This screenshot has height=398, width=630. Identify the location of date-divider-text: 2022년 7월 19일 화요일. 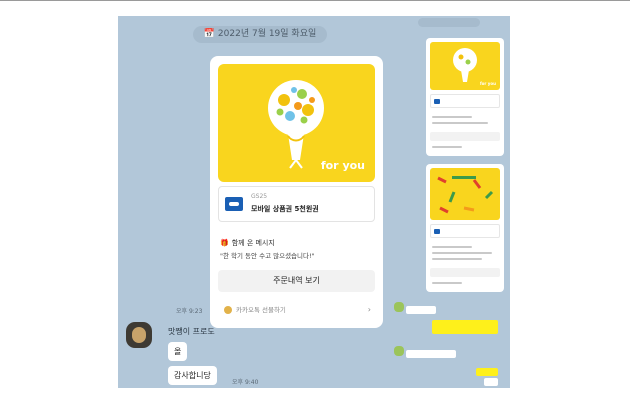
(267, 34).